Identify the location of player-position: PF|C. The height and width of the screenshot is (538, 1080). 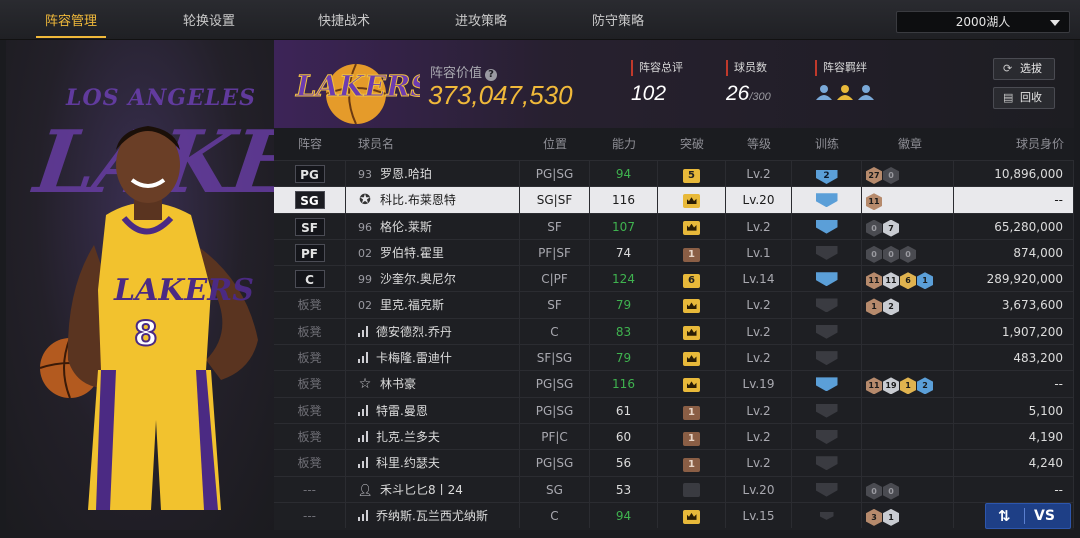
(555, 436).